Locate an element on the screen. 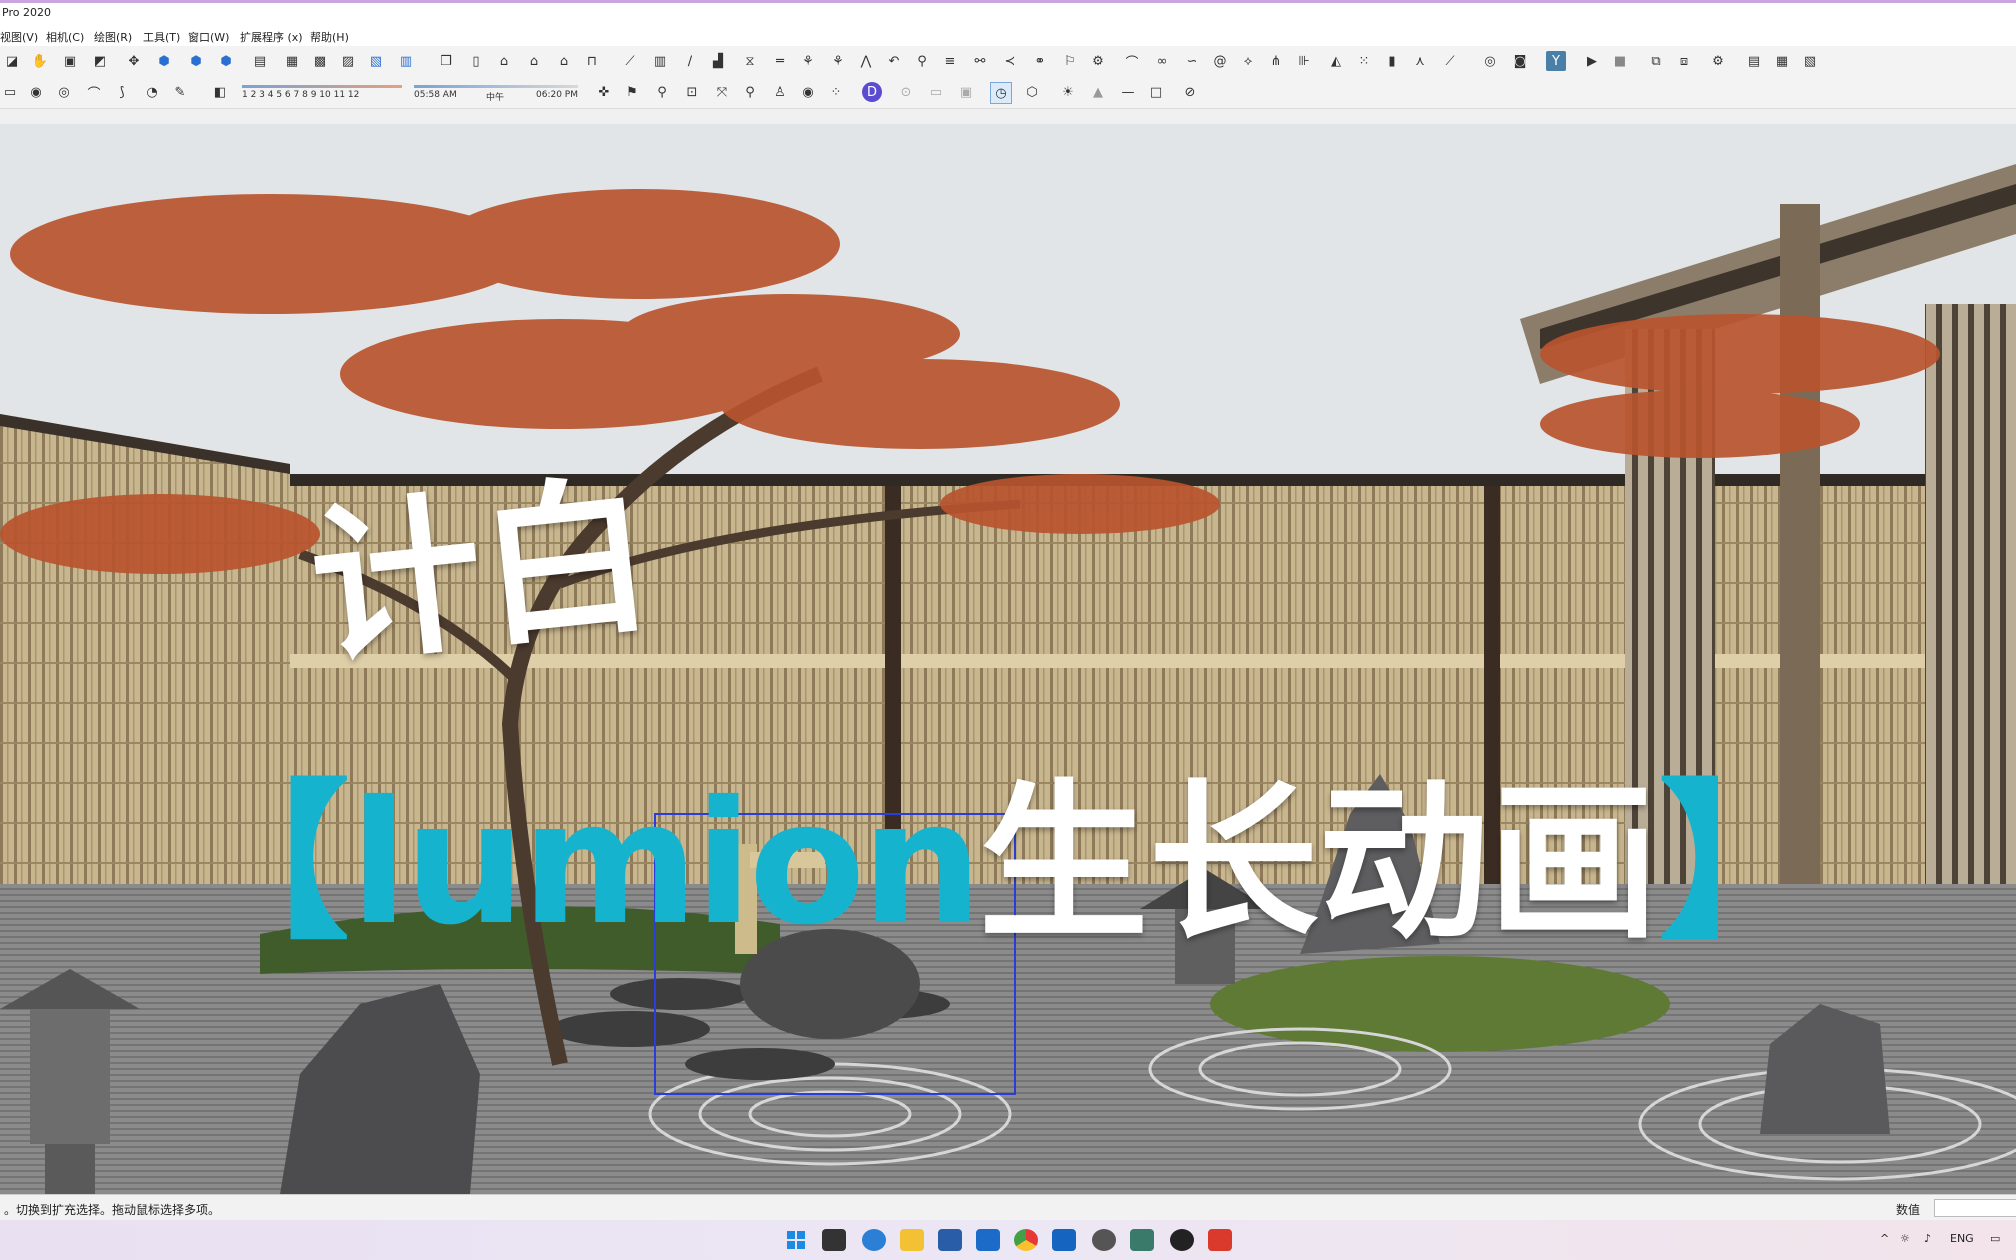  menu-view: 视图(V) is located at coordinates (19, 37).